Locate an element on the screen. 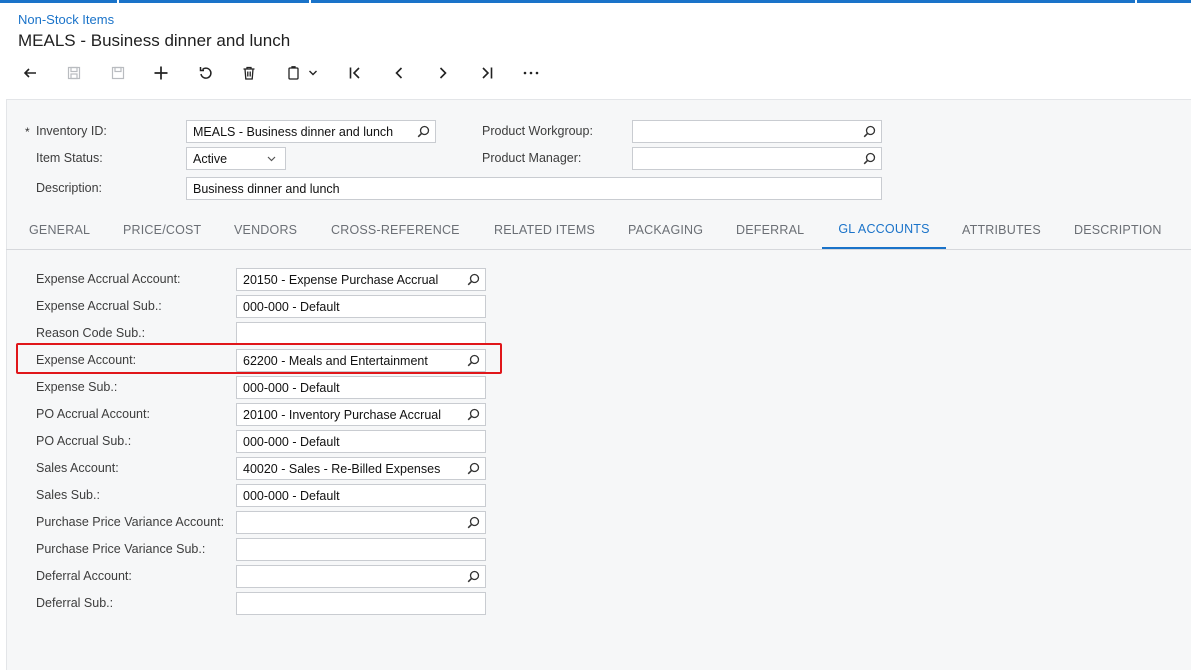 The image size is (1191, 670). po-accrual-account-value: 20100 - Inventory Purchase Accrual is located at coordinates (342, 415).